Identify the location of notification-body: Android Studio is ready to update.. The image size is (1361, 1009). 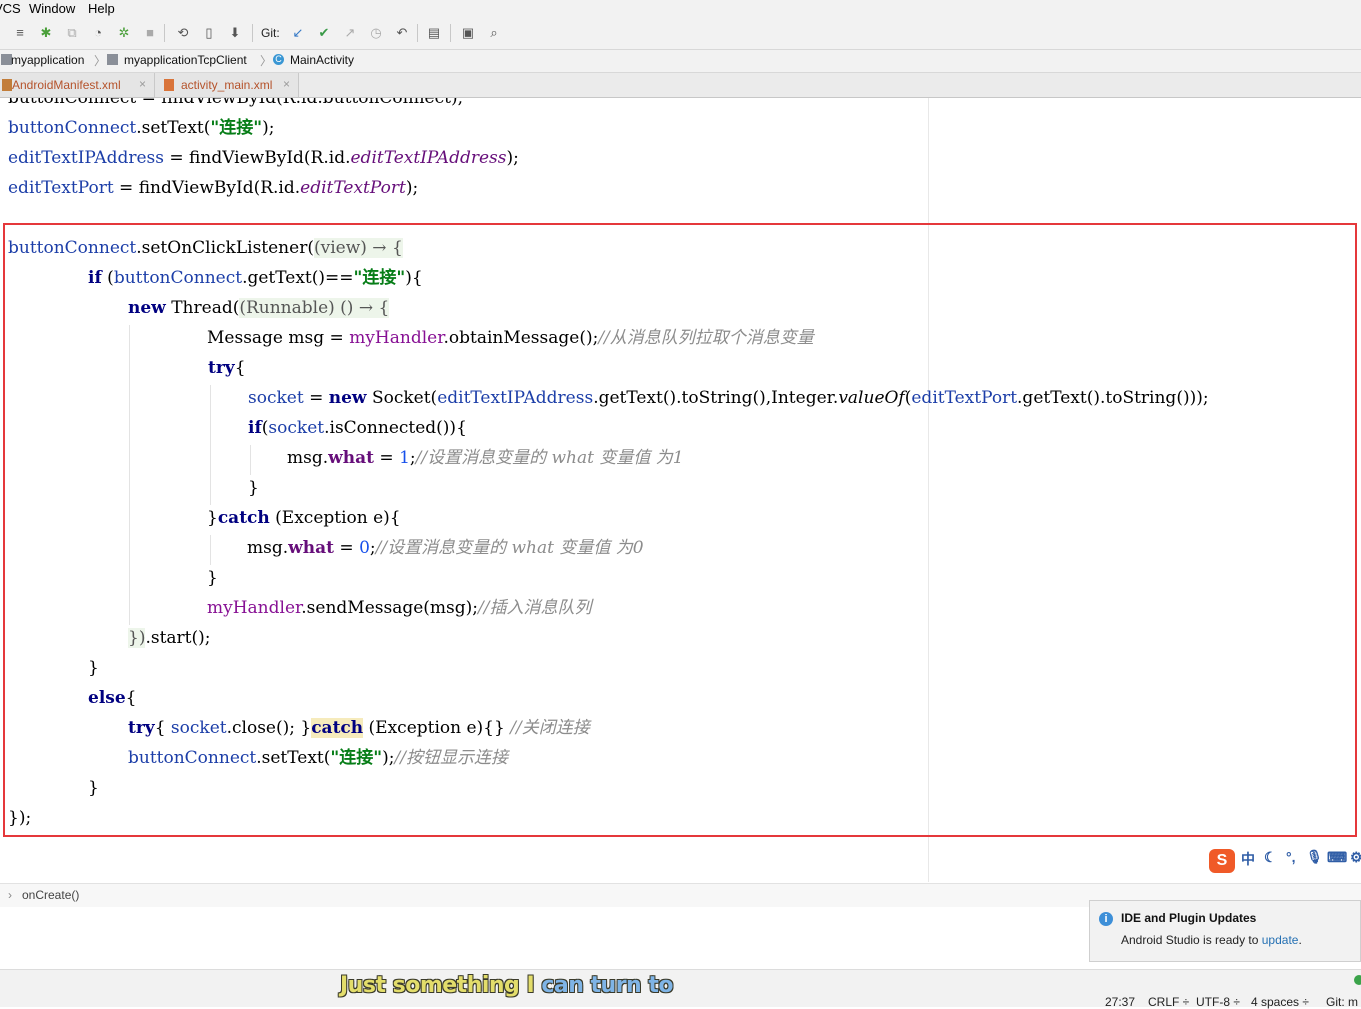
(1211, 940).